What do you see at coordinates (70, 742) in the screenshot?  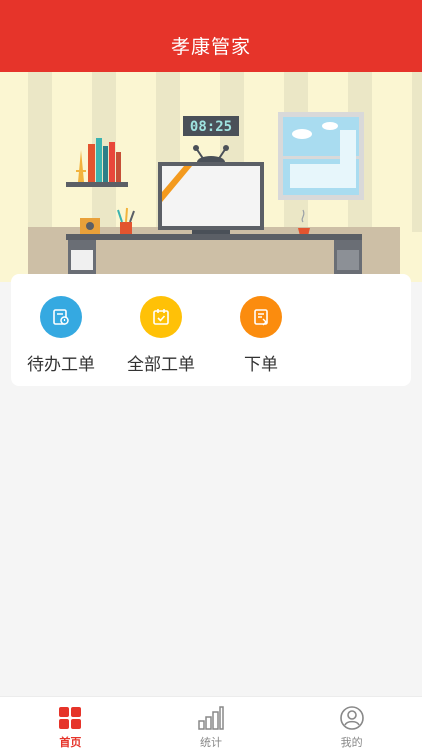 I see `tab-home-label: 首页` at bounding box center [70, 742].